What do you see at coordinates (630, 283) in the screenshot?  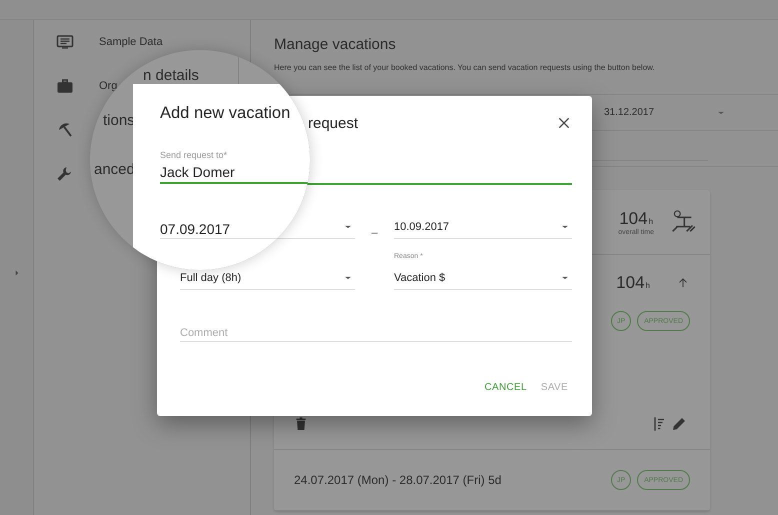 I see `request-hours: 104` at bounding box center [630, 283].